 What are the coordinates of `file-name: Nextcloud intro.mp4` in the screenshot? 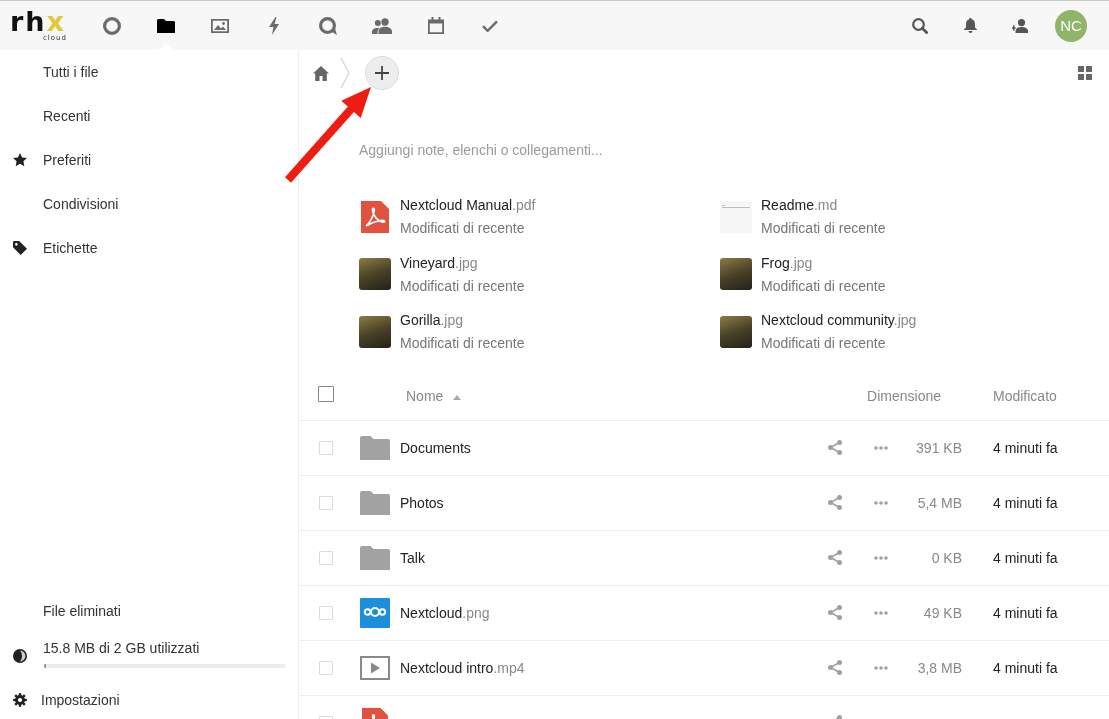 It's located at (462, 667).